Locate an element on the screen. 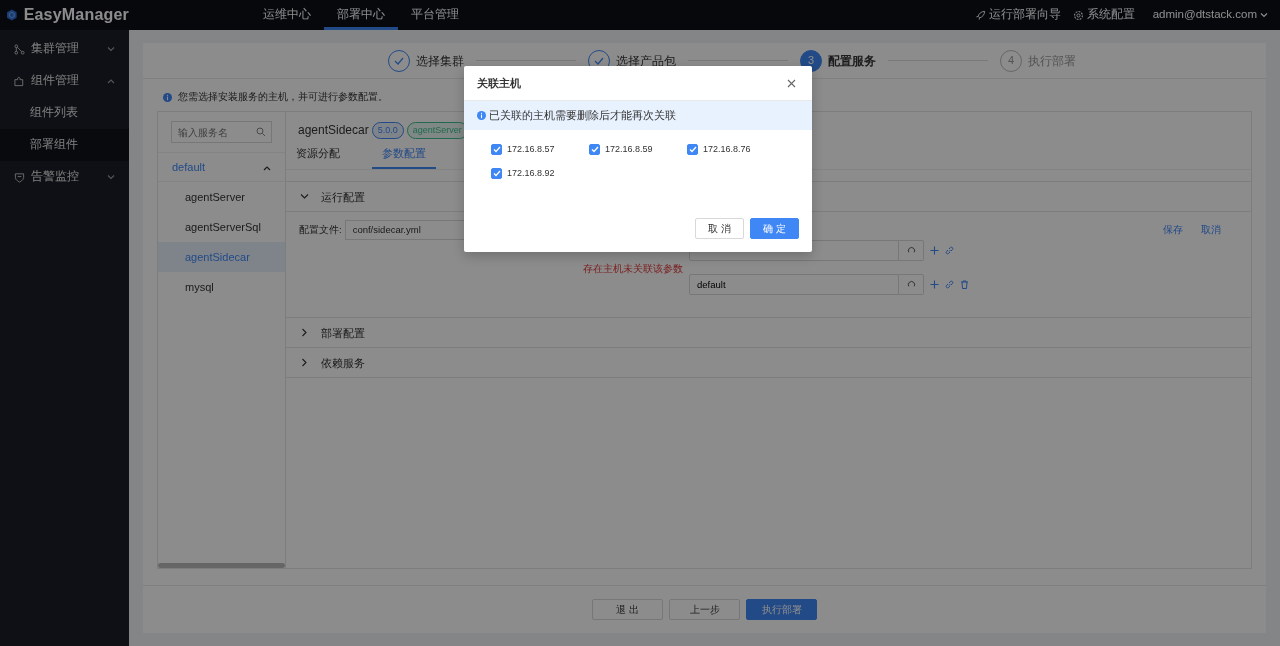 This screenshot has width=1280, height=646. host-label: 172.16.8.92 is located at coordinates (531, 173).